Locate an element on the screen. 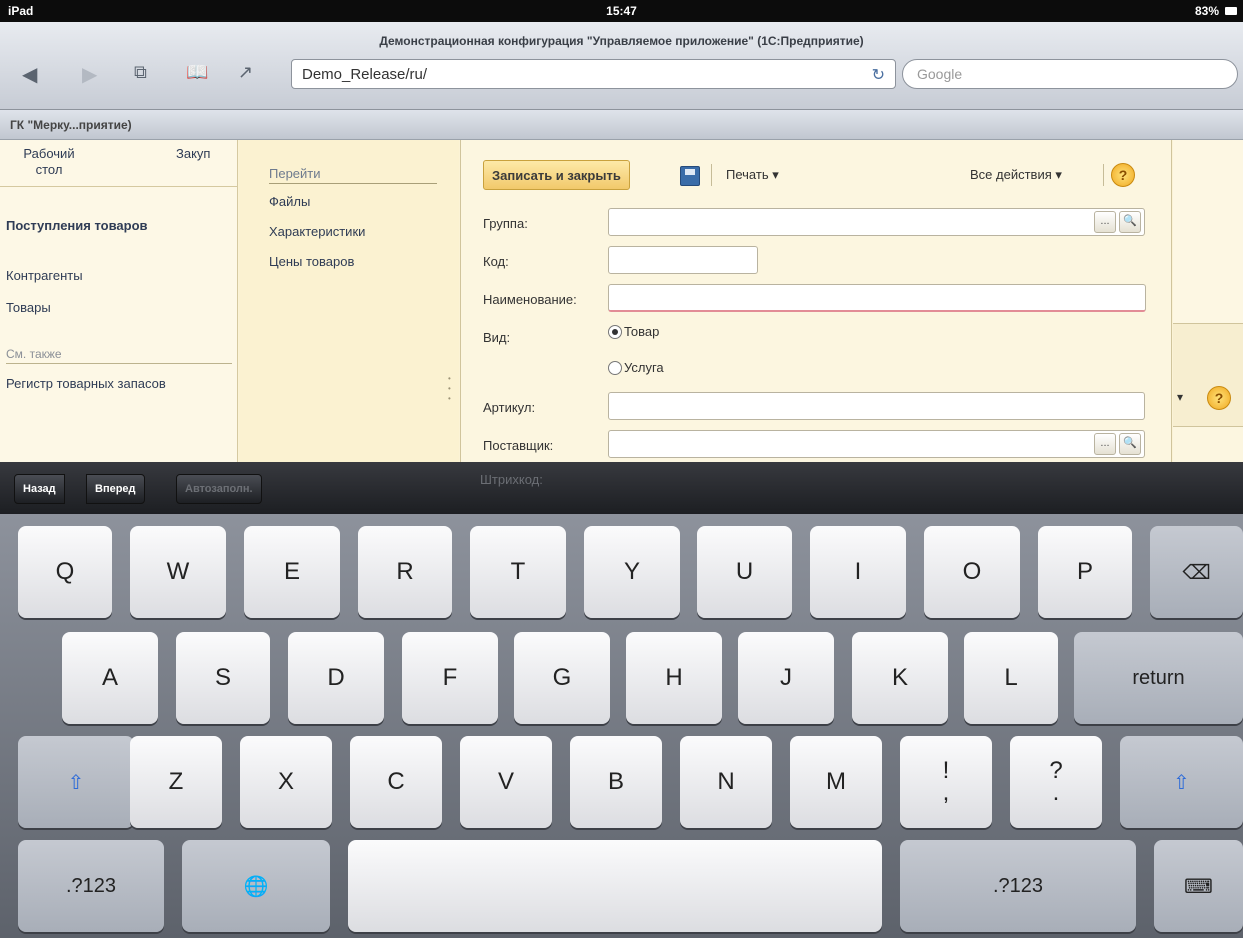  goto-prices: Цены товаров is located at coordinates (311, 261).